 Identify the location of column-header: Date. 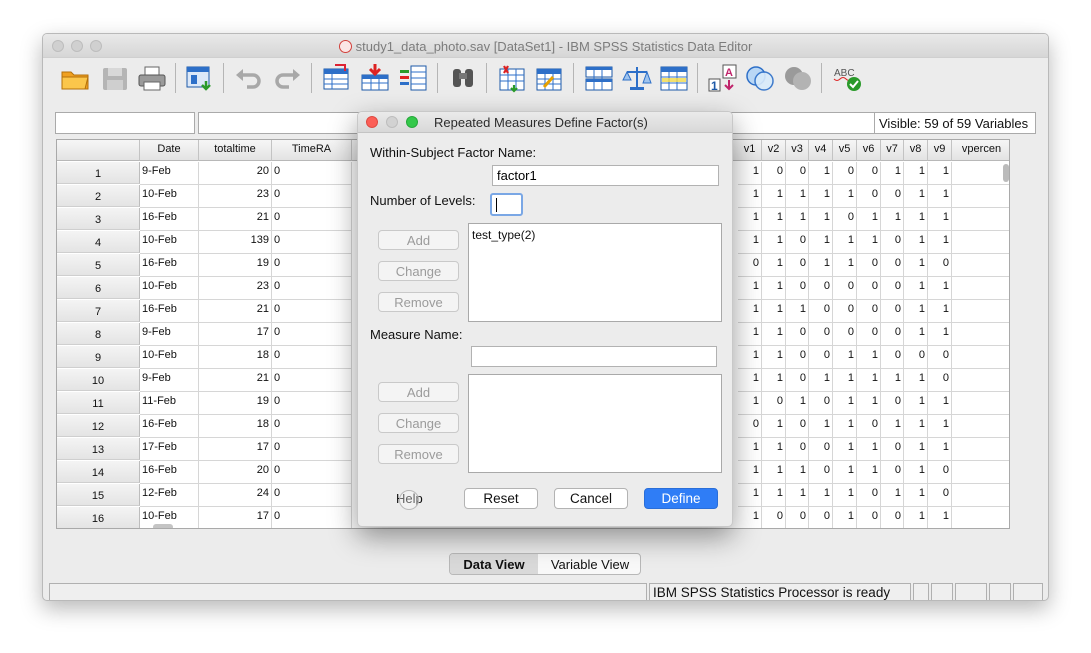
(169, 150).